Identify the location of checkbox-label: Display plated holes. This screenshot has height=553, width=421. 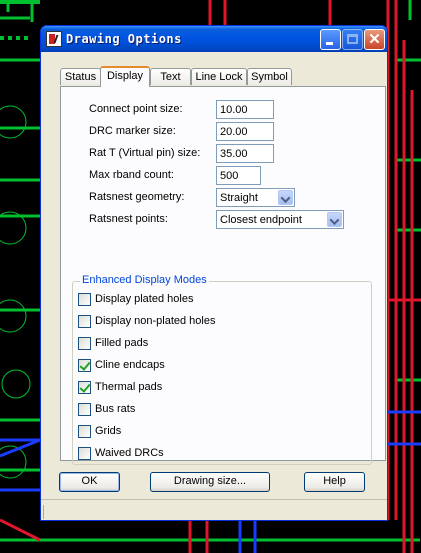
(144, 299).